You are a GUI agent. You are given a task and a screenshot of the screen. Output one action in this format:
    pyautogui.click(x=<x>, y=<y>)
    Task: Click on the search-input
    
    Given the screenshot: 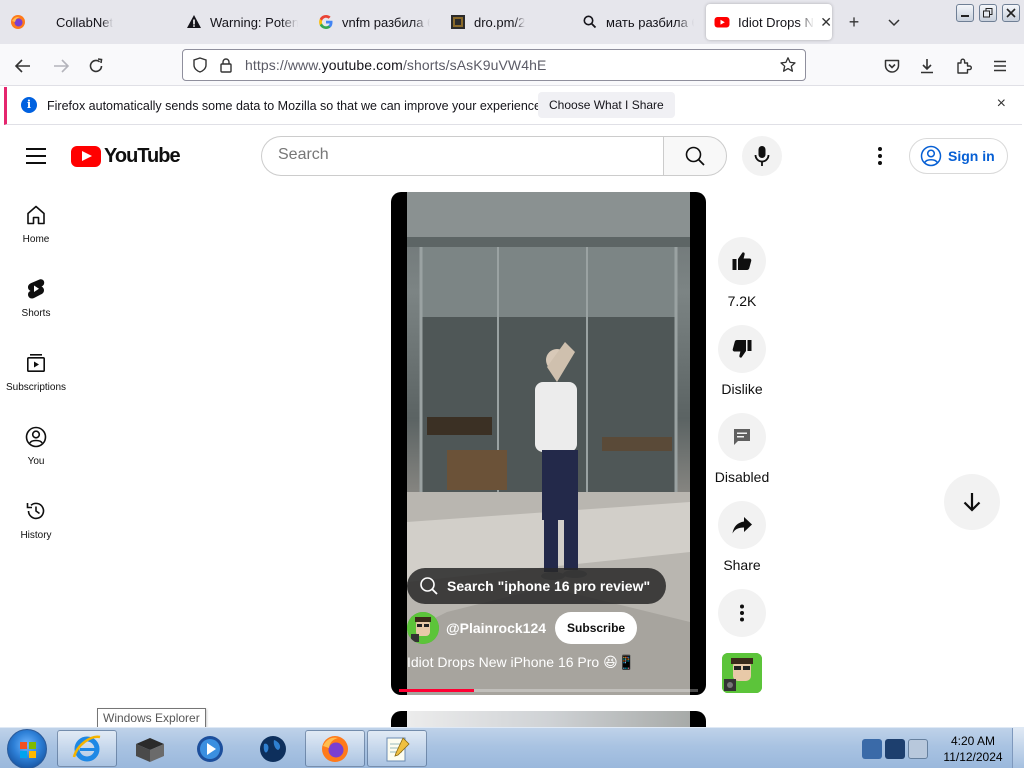 What is the action you would take?
    pyautogui.click(x=463, y=155)
    